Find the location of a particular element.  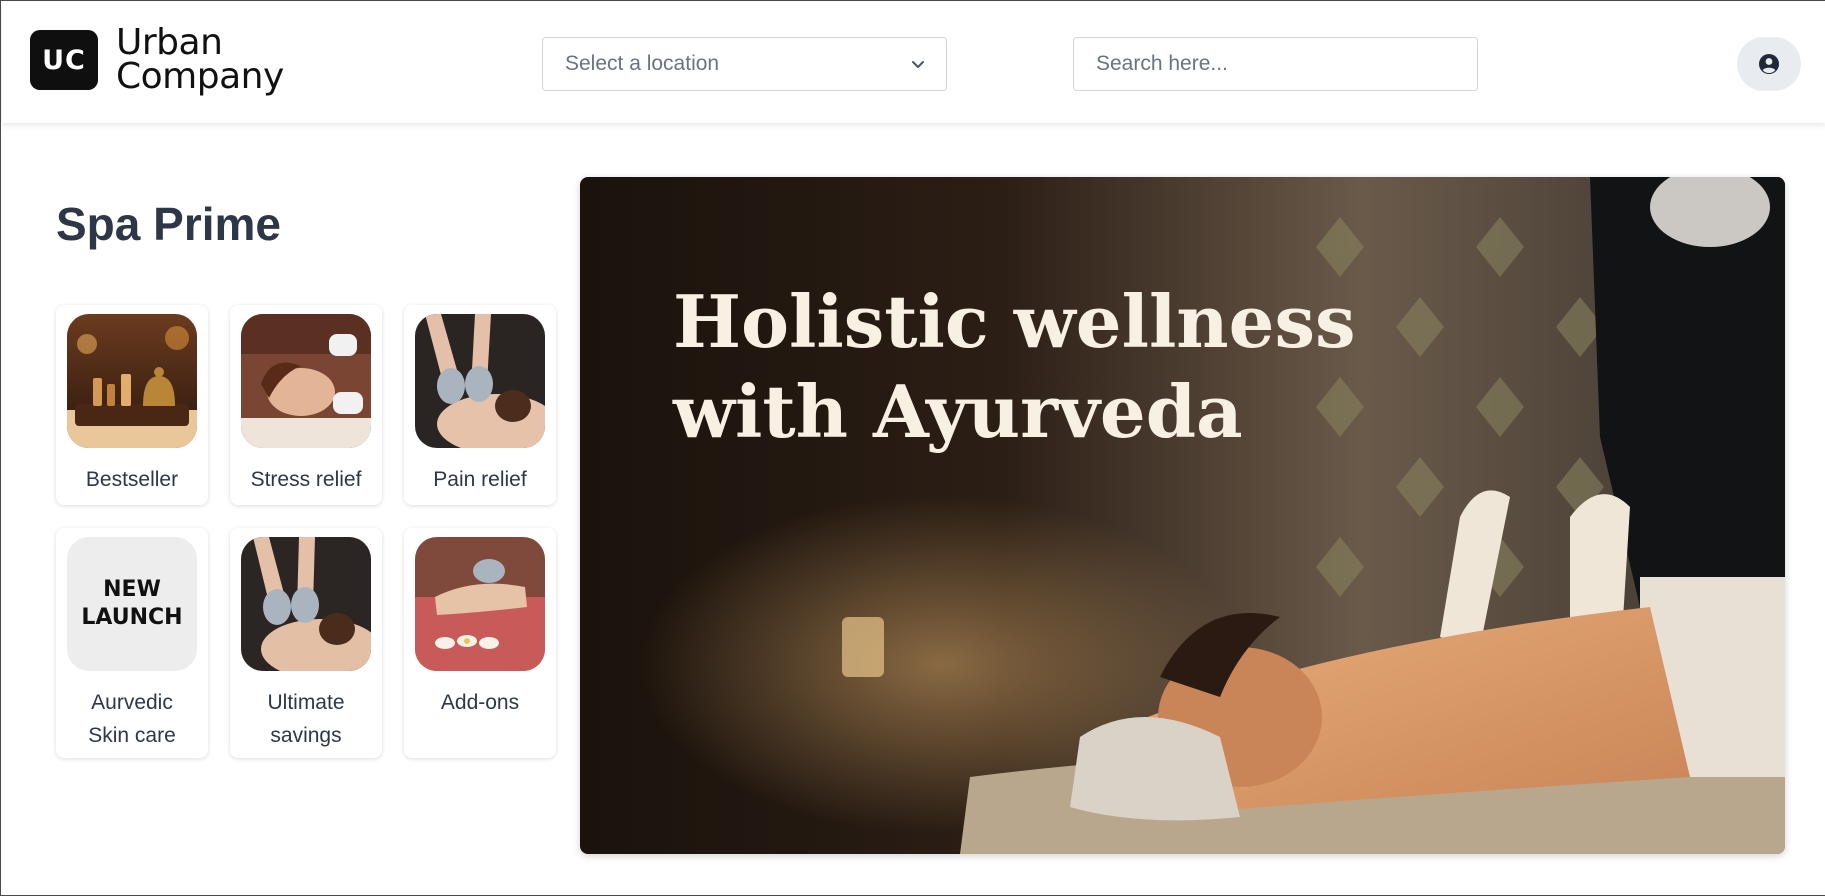

category-label-line-1: Ultimate is located at coordinates (306, 702).